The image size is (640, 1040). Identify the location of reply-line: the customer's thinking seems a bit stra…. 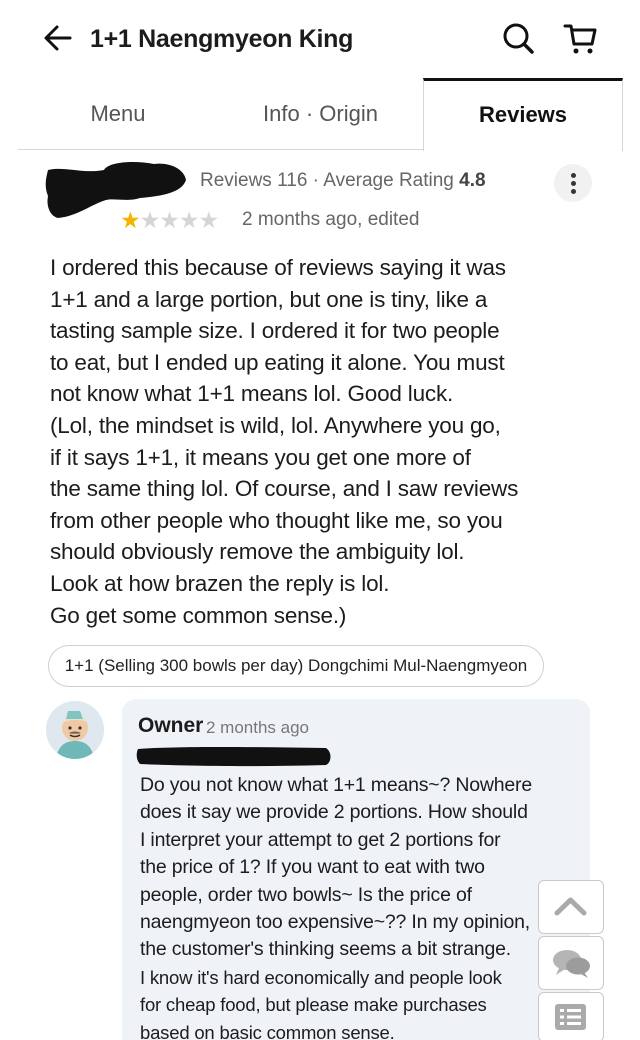
(326, 949).